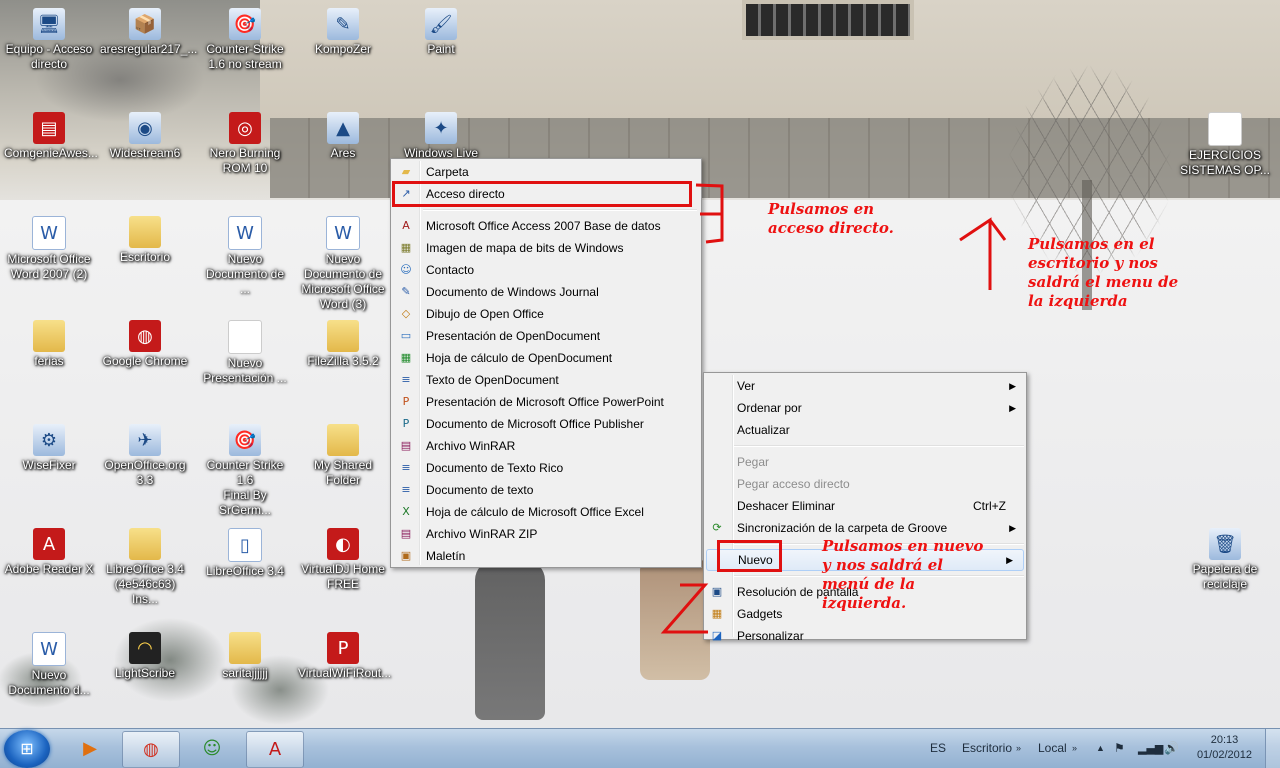 Image resolution: width=1280 pixels, height=768 pixels. I want to click on desktop-icon-counter-strike: 🎯 Counter-Strike 1.6 no stream, so click(245, 40).